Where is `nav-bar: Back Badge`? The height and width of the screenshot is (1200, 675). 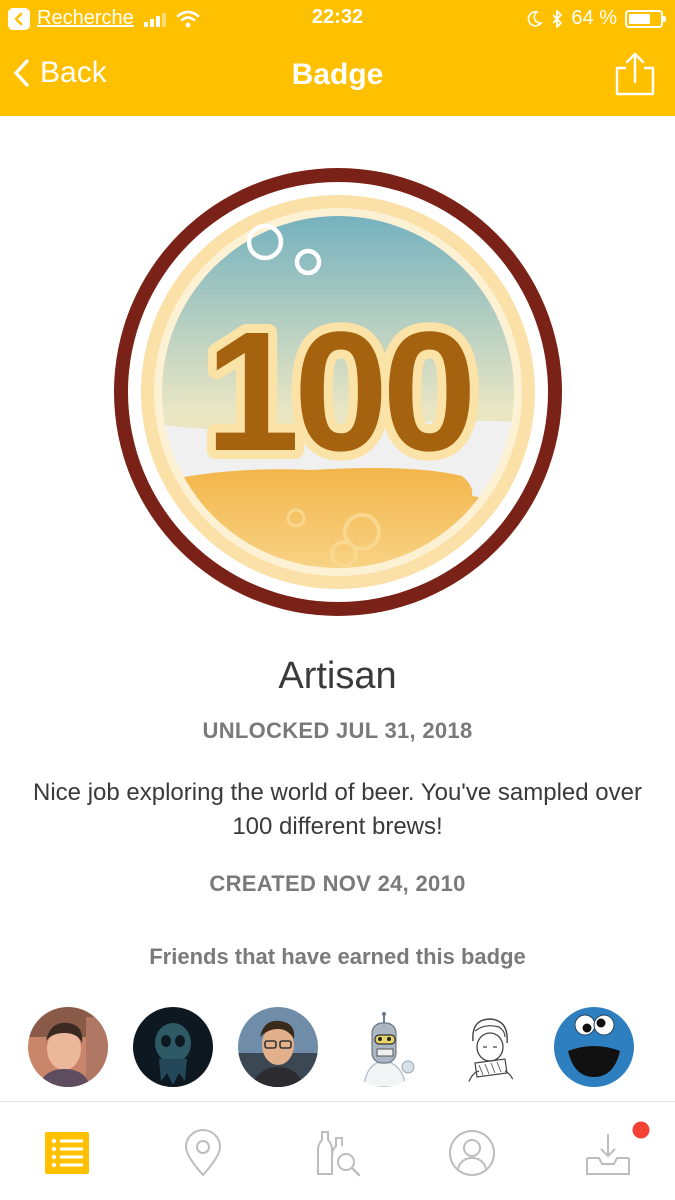
nav-bar: Back Badge is located at coordinates (337, 76).